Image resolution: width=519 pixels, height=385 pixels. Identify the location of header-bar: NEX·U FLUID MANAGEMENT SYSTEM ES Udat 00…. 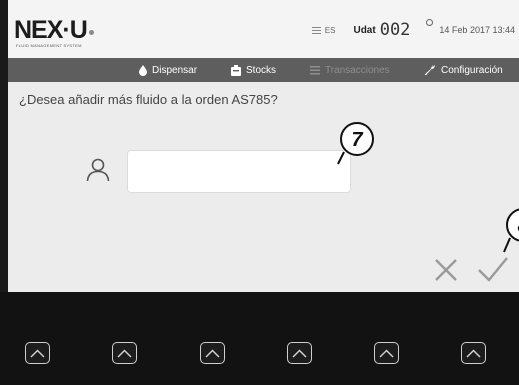
(263, 29).